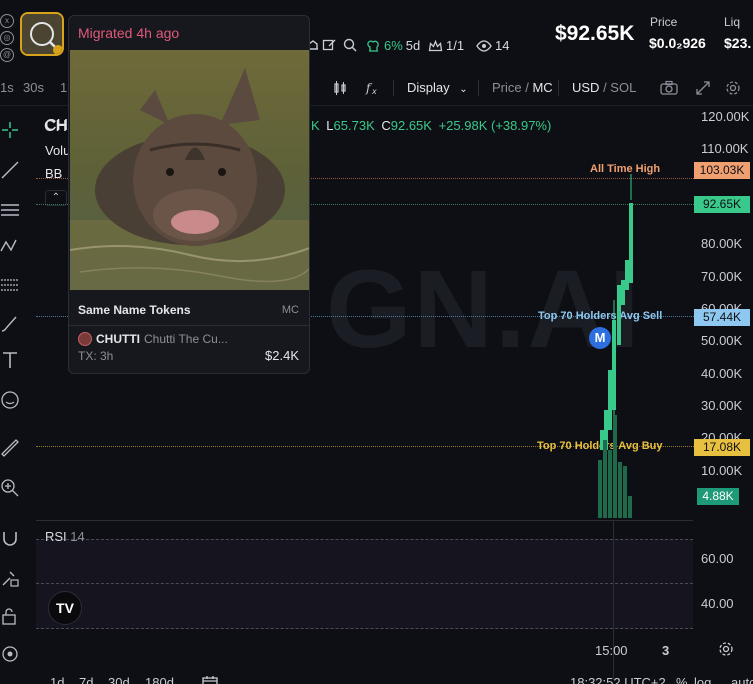 The image size is (753, 684). What do you see at coordinates (7, 87) in the screenshot?
I see `interval-1s: 1s` at bounding box center [7, 87].